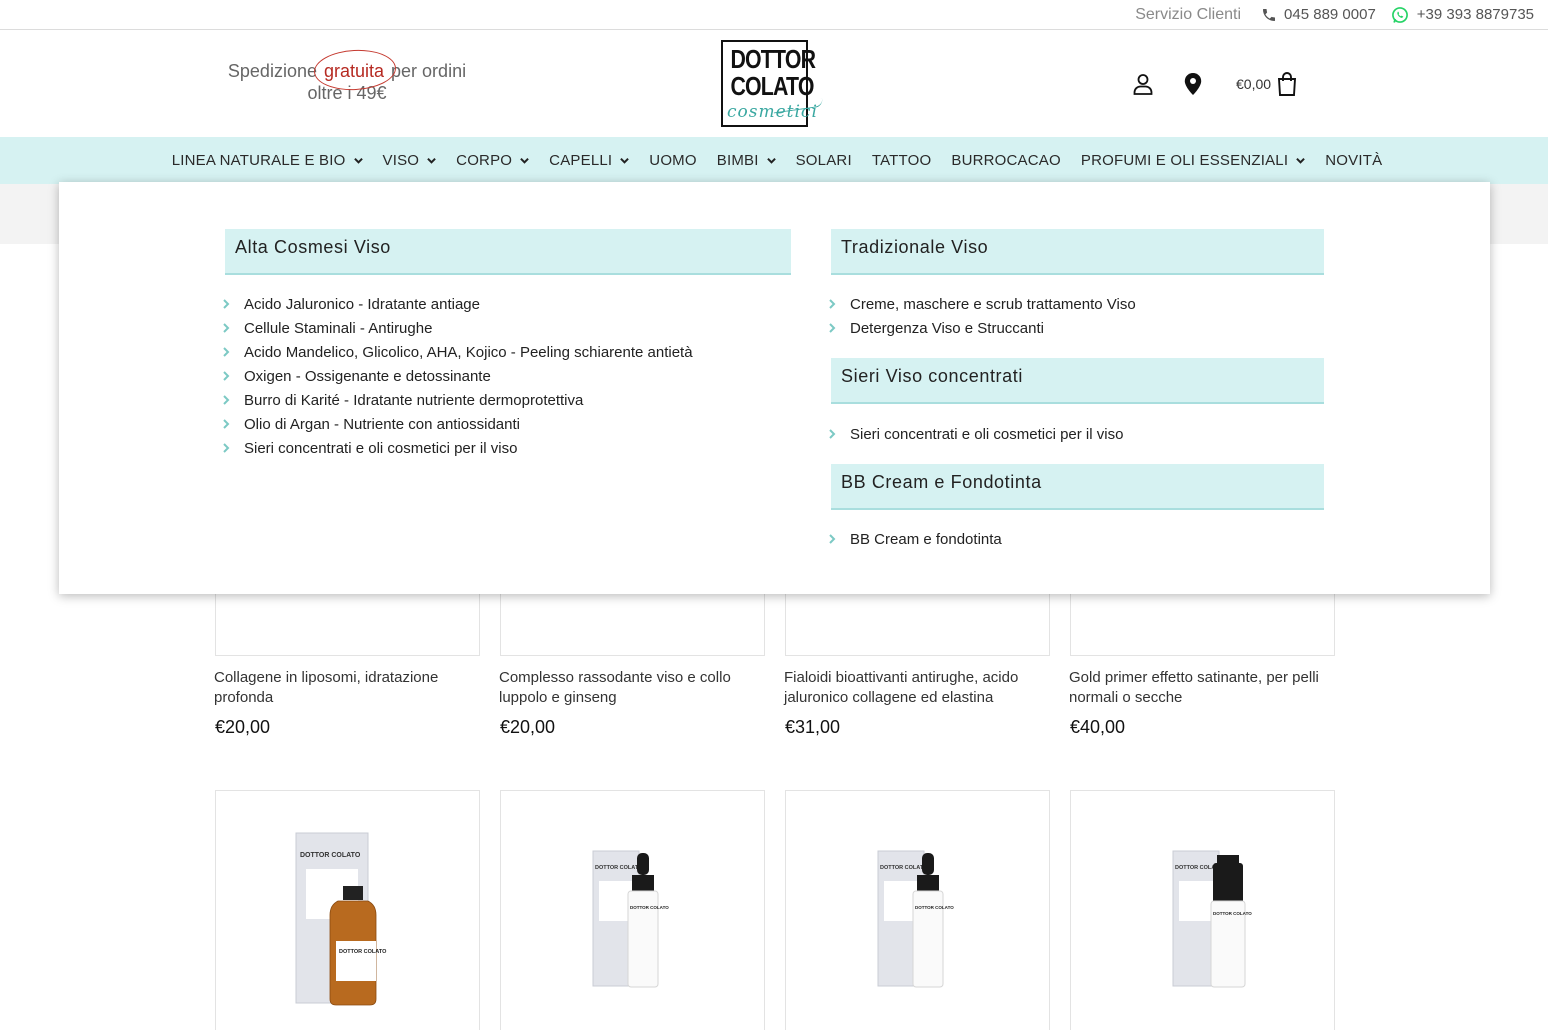  What do you see at coordinates (243, 727) in the screenshot?
I see `product-price-1: €20,00` at bounding box center [243, 727].